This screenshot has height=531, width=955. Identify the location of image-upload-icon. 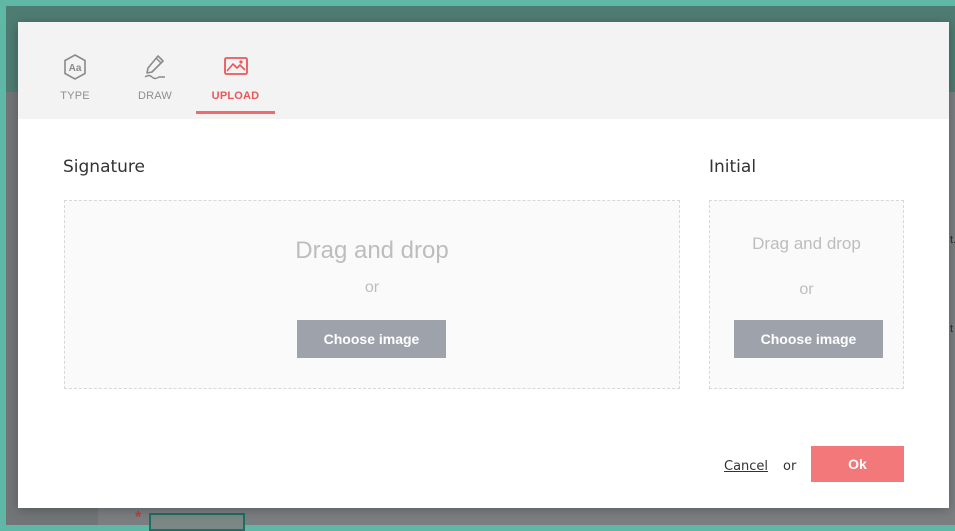
(236, 68).